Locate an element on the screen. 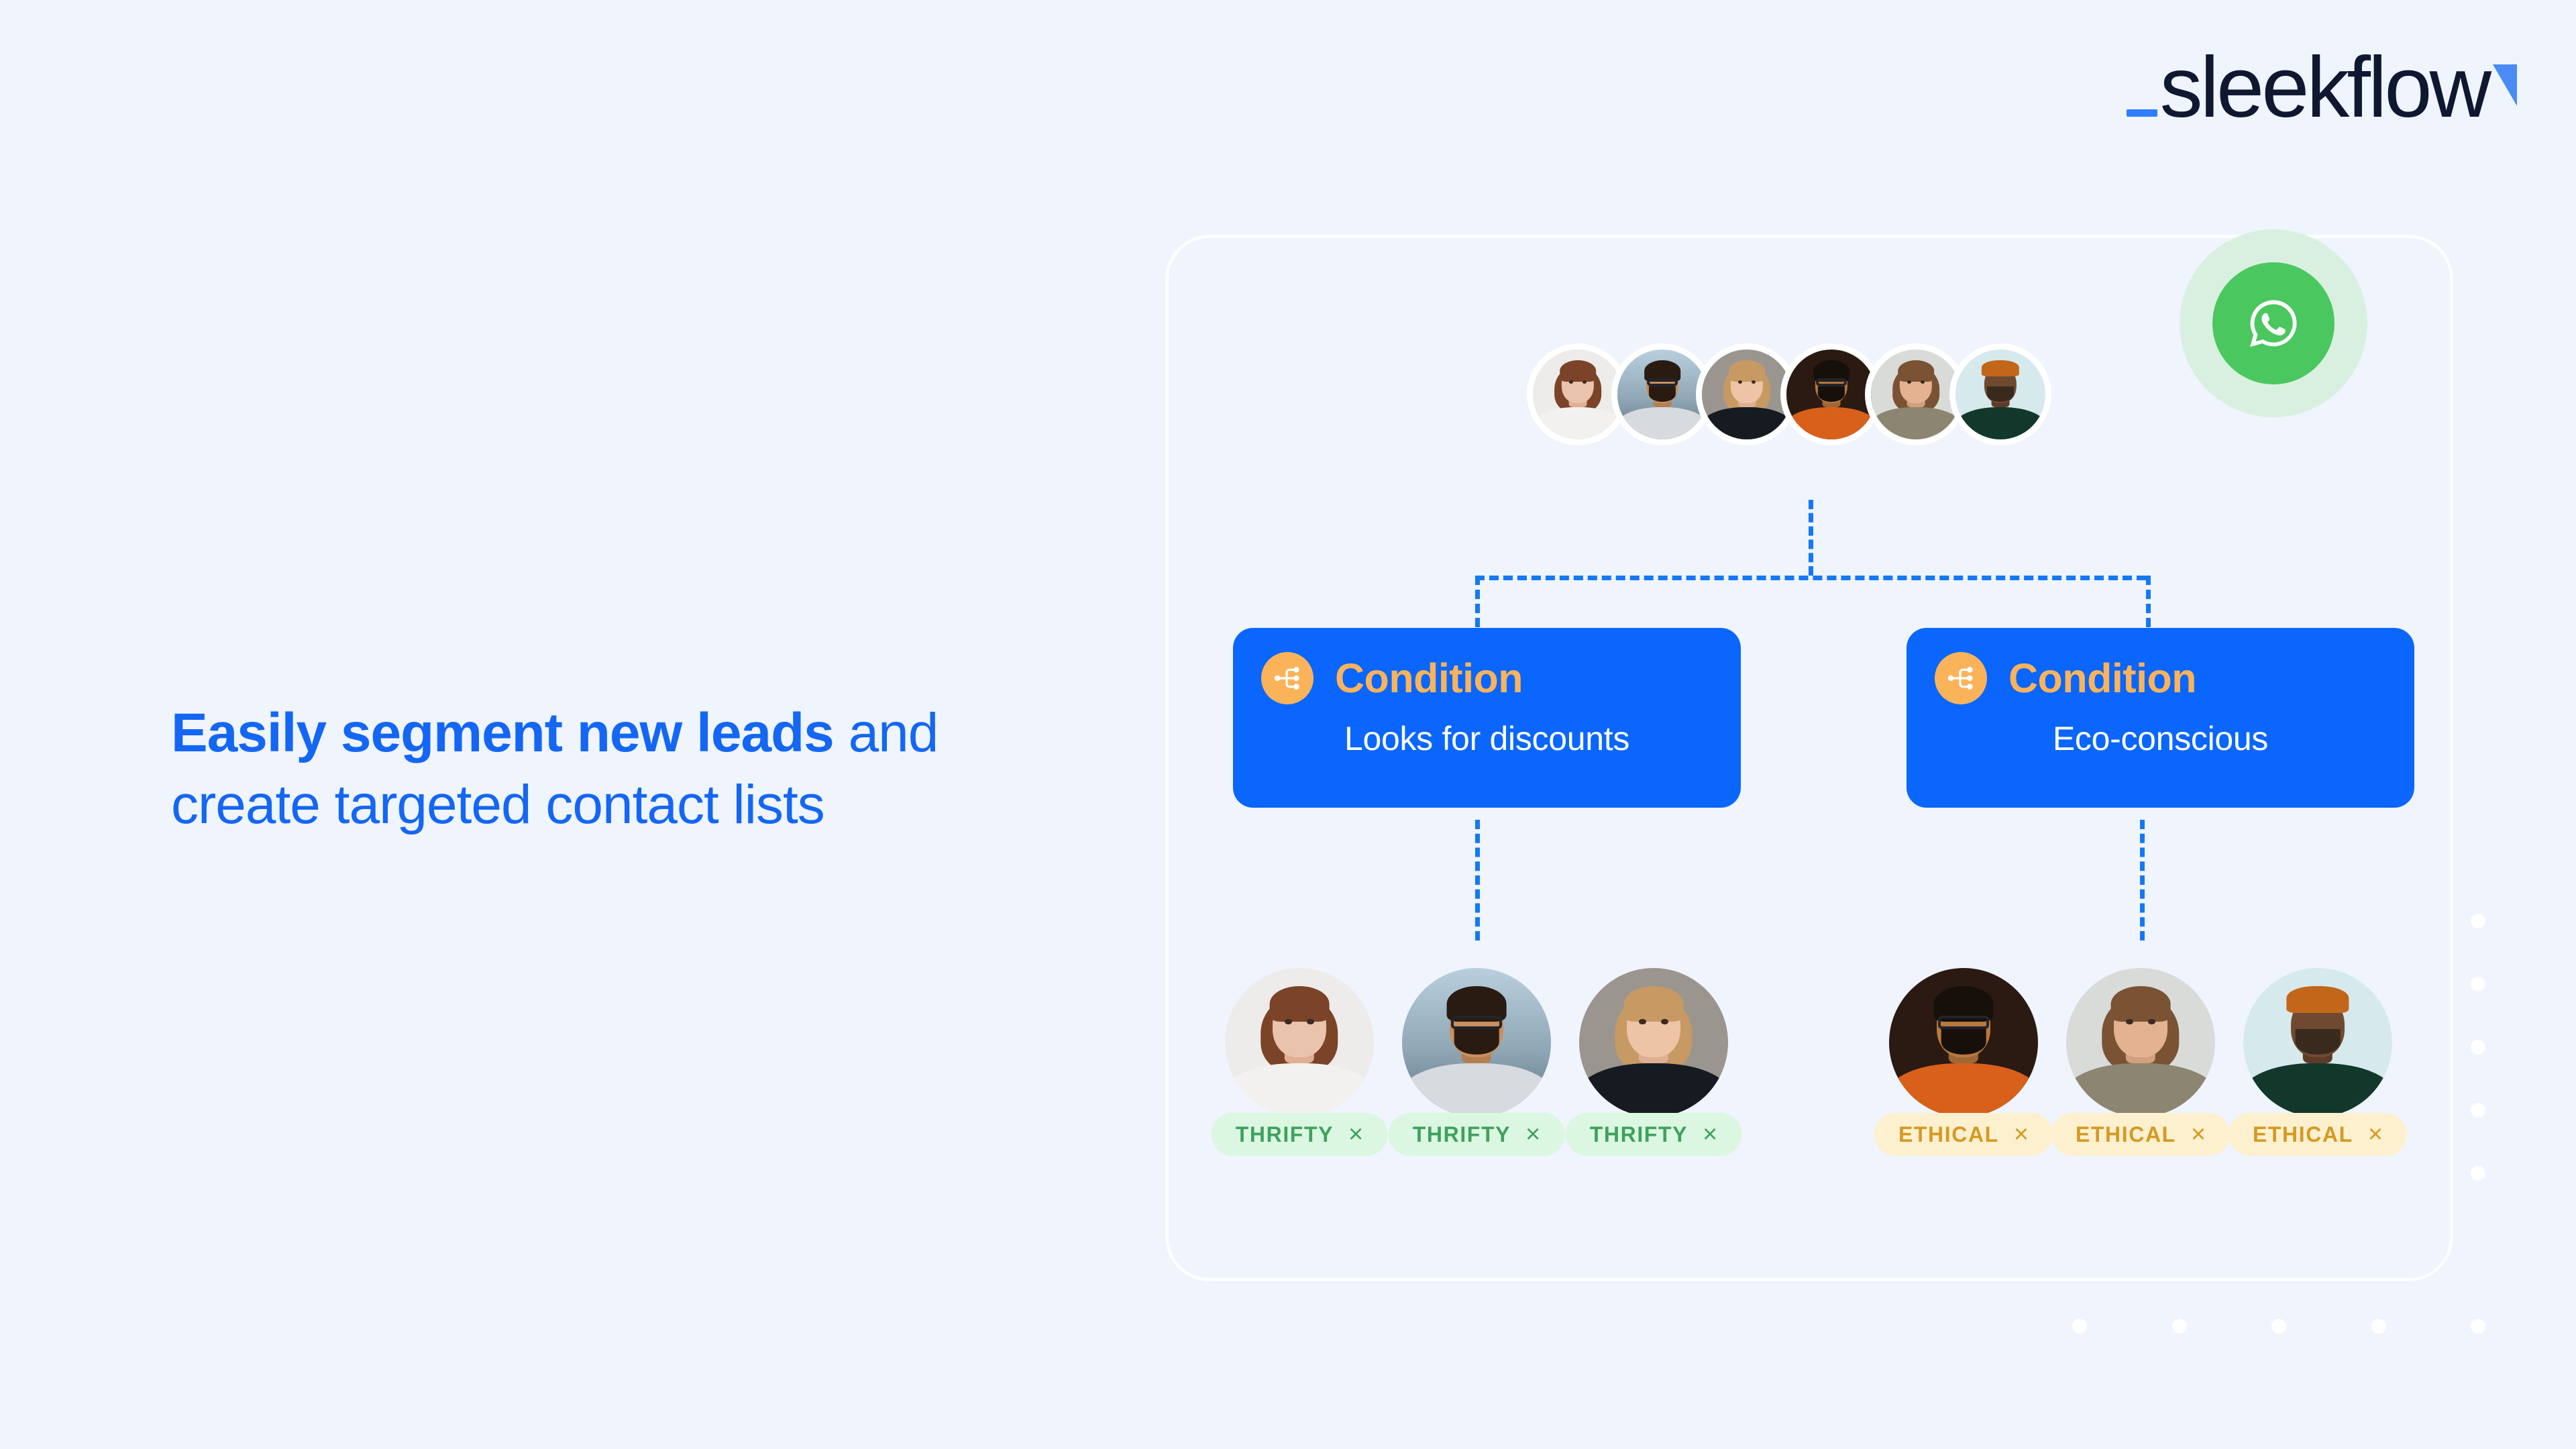 This screenshot has height=1449, width=2576. condition-card-discounts: Condition Looks for discounts is located at coordinates (1487, 718).